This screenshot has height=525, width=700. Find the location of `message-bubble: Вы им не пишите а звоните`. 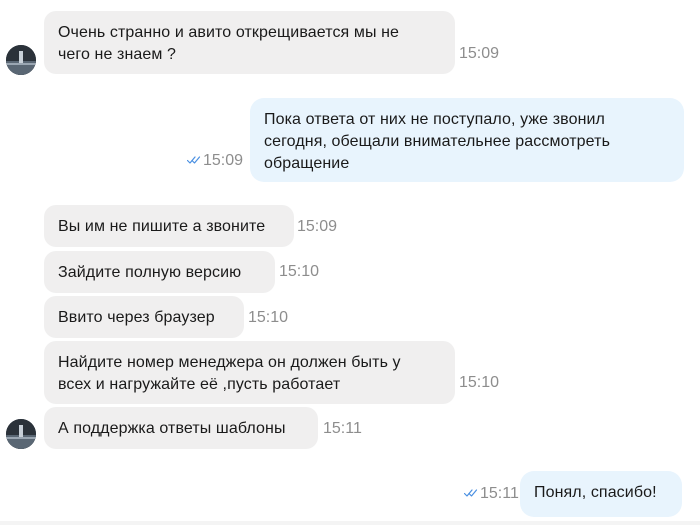

message-bubble: Вы им не пишите а звоните is located at coordinates (169, 226).